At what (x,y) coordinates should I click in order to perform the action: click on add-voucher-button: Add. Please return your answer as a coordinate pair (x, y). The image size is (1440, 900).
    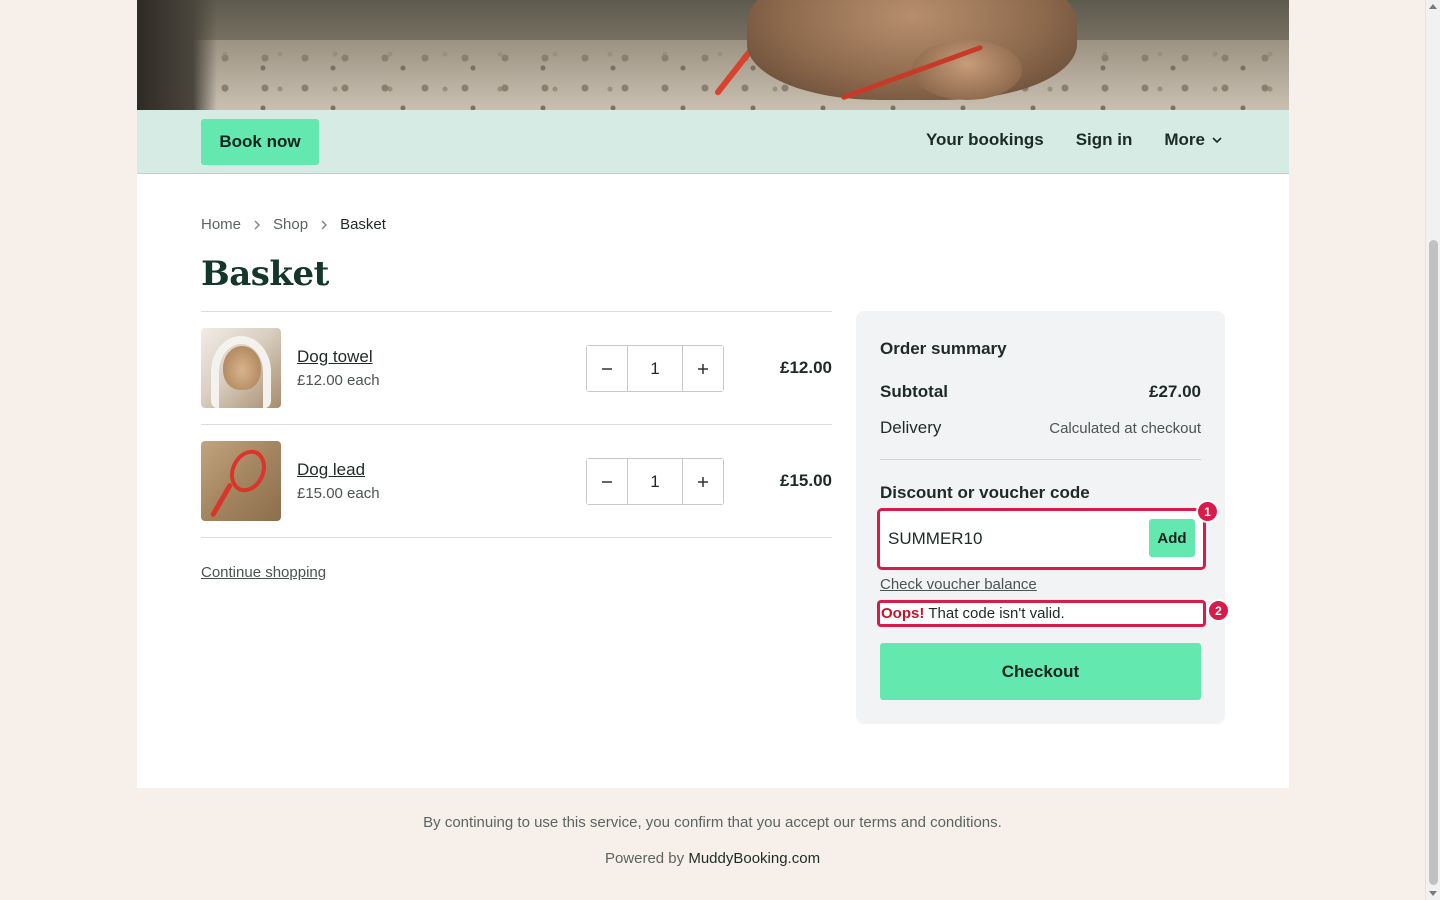
    Looking at the image, I should click on (1172, 538).